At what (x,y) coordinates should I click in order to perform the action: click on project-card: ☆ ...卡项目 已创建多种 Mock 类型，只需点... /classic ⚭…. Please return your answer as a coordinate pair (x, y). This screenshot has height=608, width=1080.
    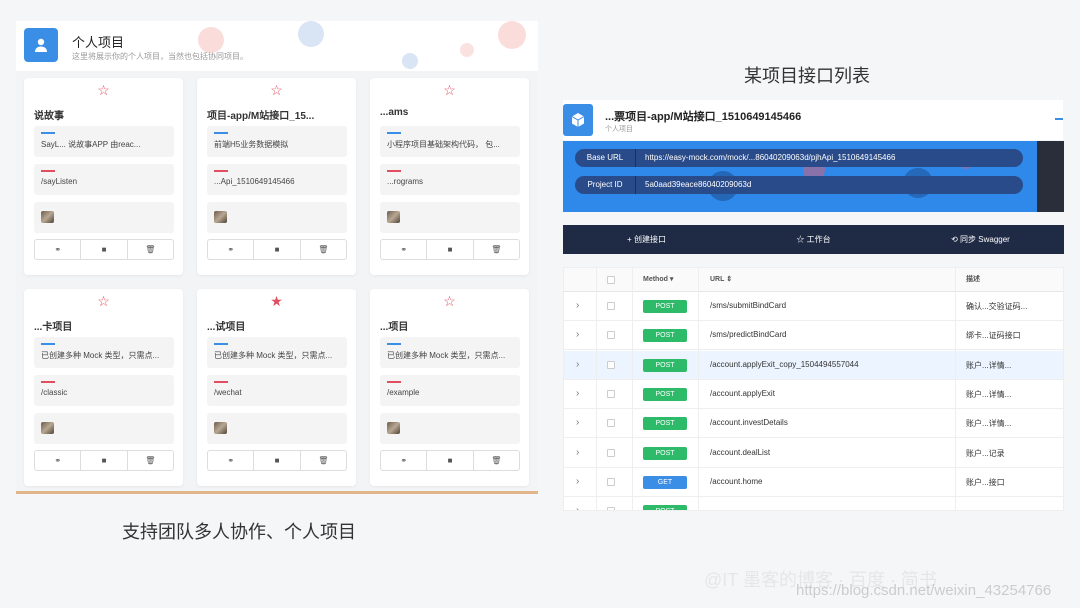
    Looking at the image, I should click on (103, 387).